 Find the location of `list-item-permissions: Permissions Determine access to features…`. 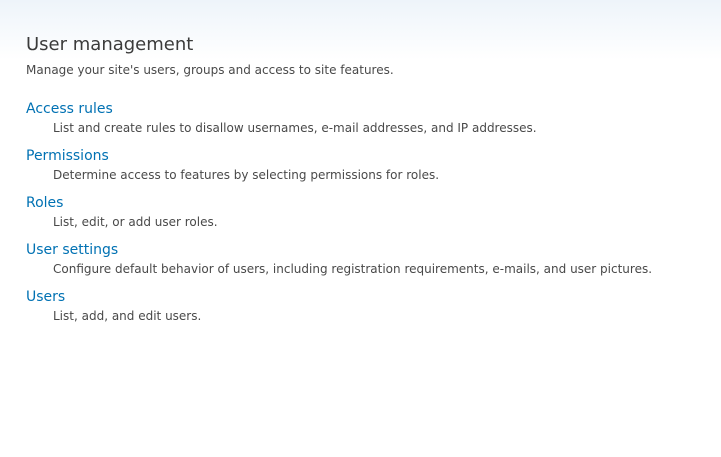

list-item-permissions: Permissions Determine access to features… is located at coordinates (366, 165).